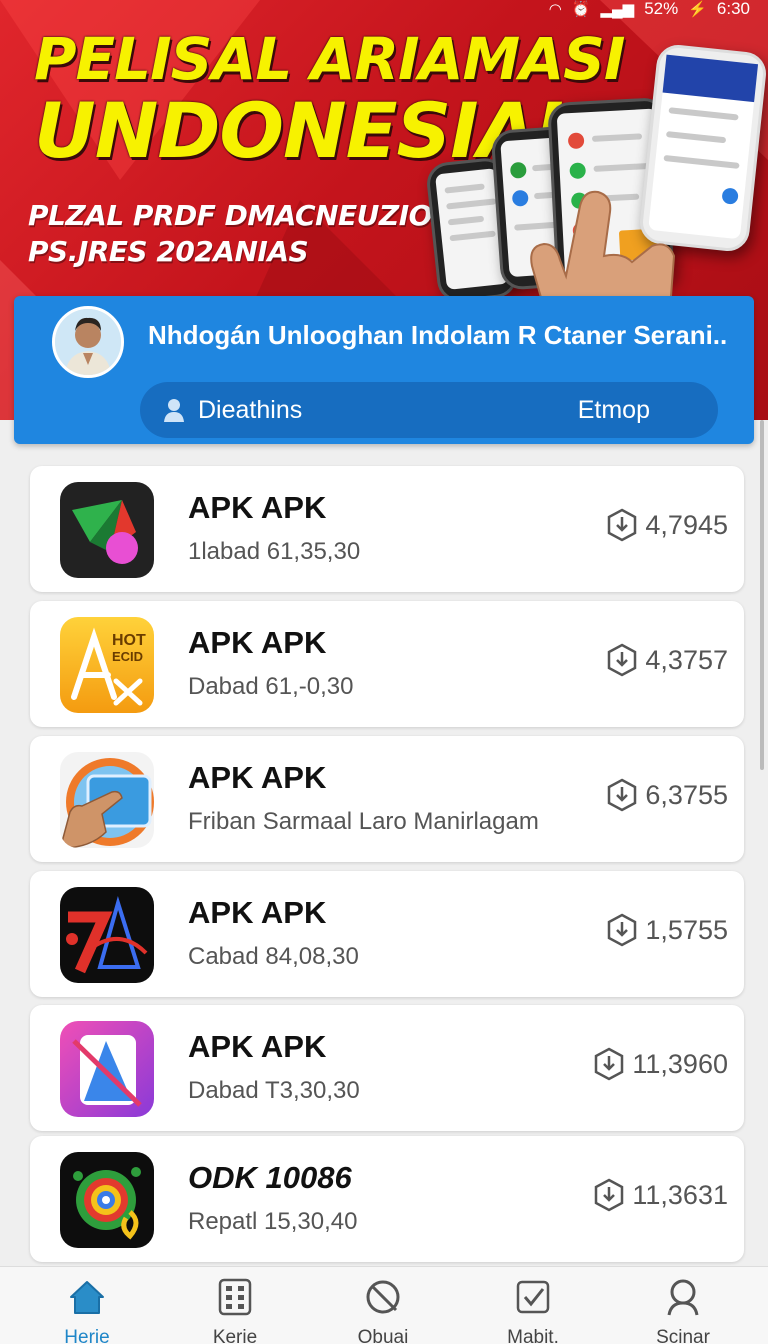 This screenshot has height=1344, width=768. Describe the element at coordinates (271, 686) in the screenshot. I see `app-subtitle: Dabad 61,-0,30` at that location.